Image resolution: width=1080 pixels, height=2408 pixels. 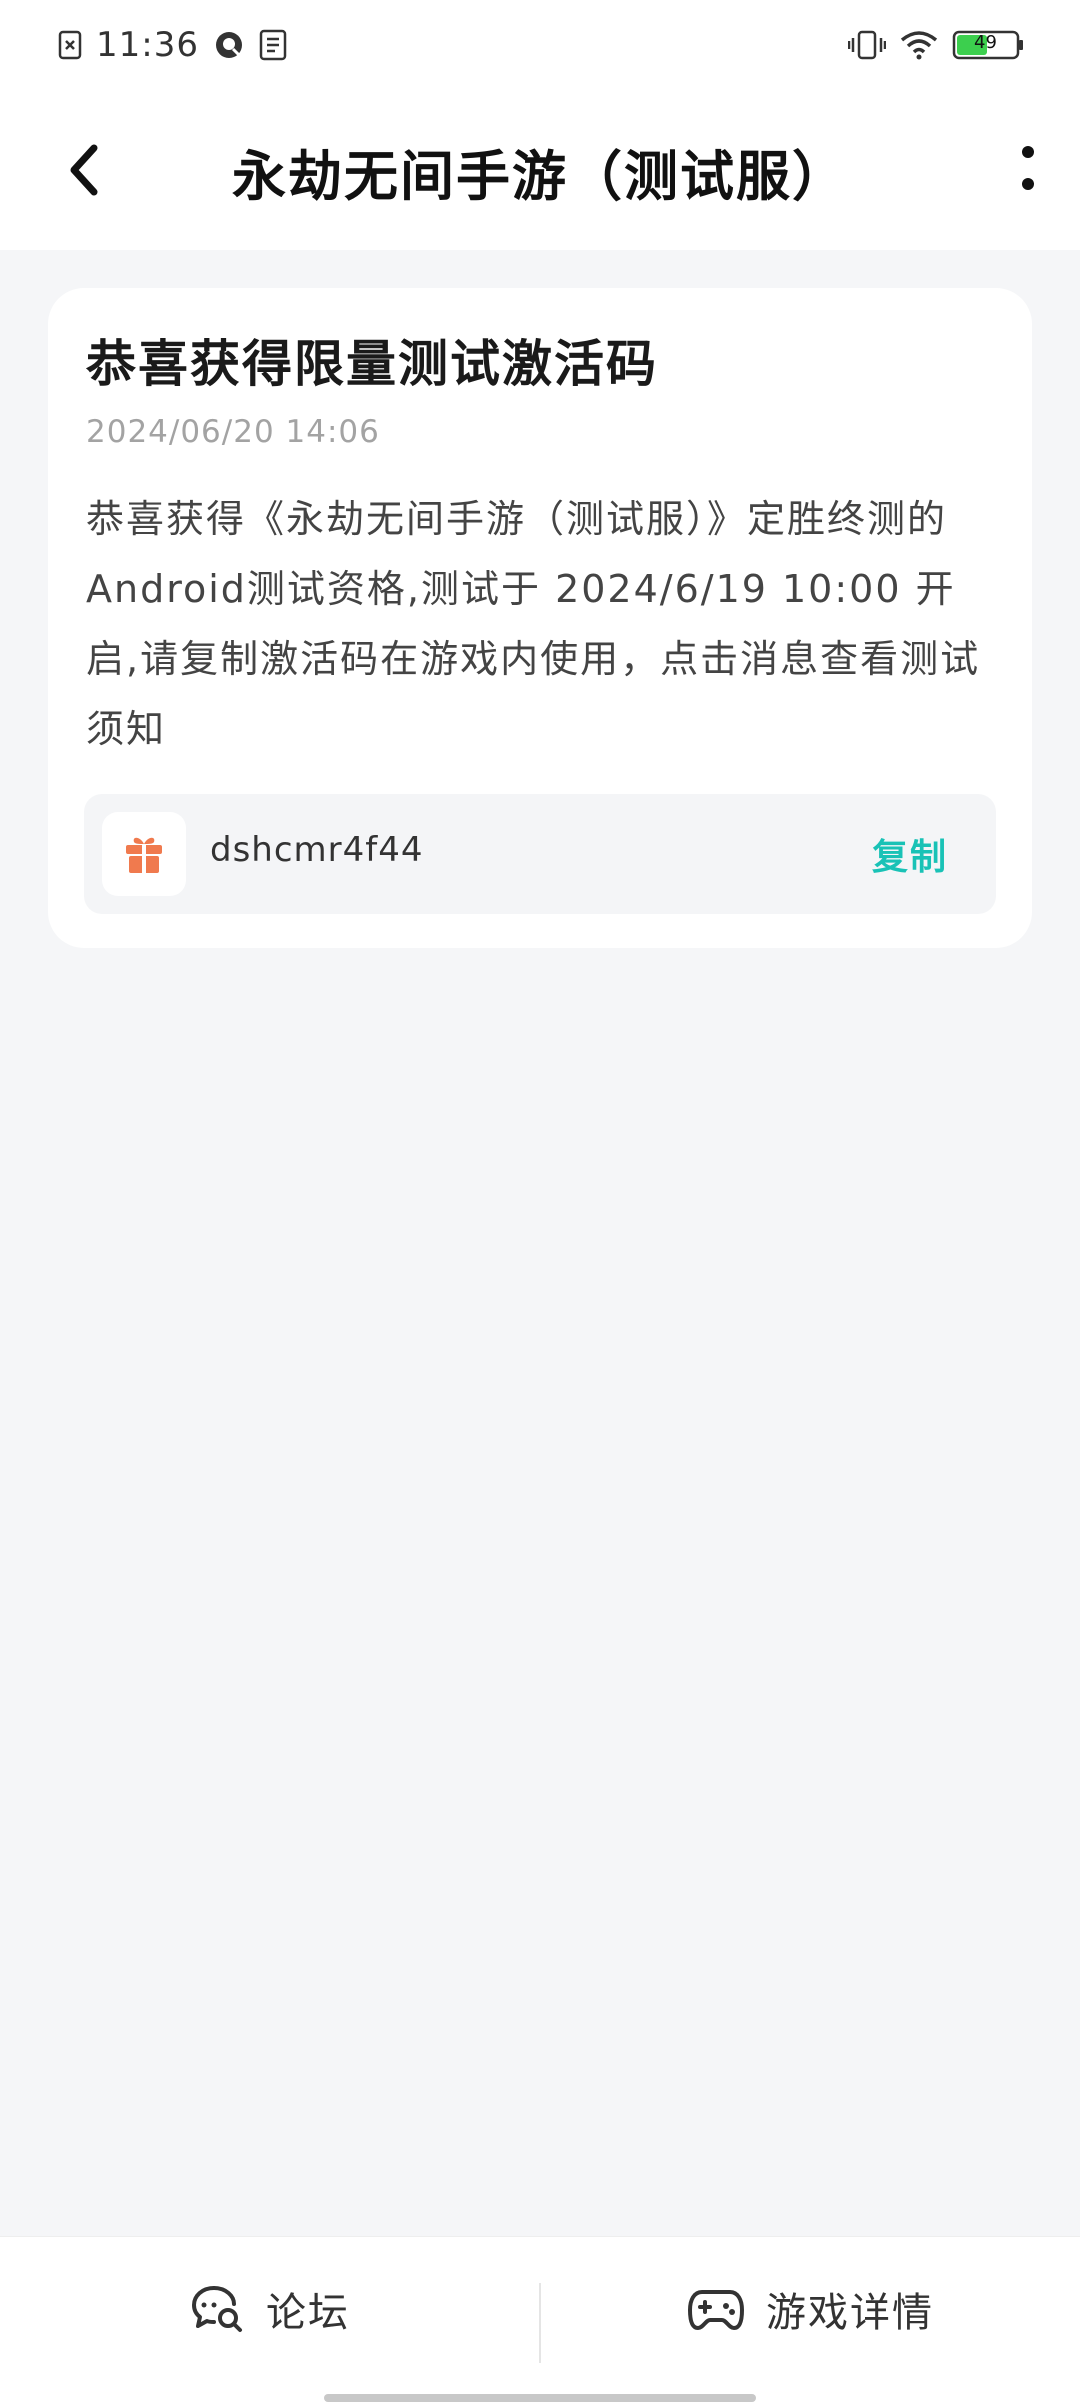 I want to click on status-bar-right: 49, so click(x=936, y=45).